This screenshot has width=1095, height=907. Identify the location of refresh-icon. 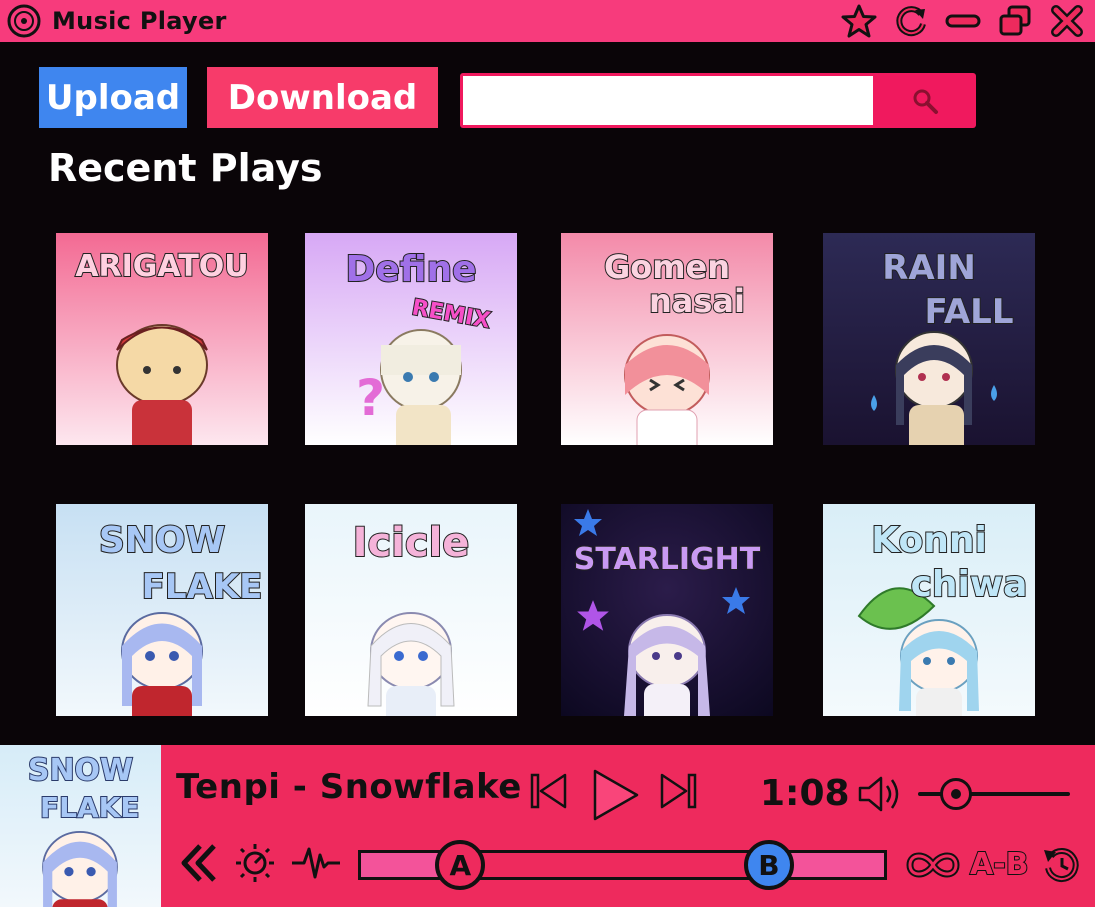
(911, 21).